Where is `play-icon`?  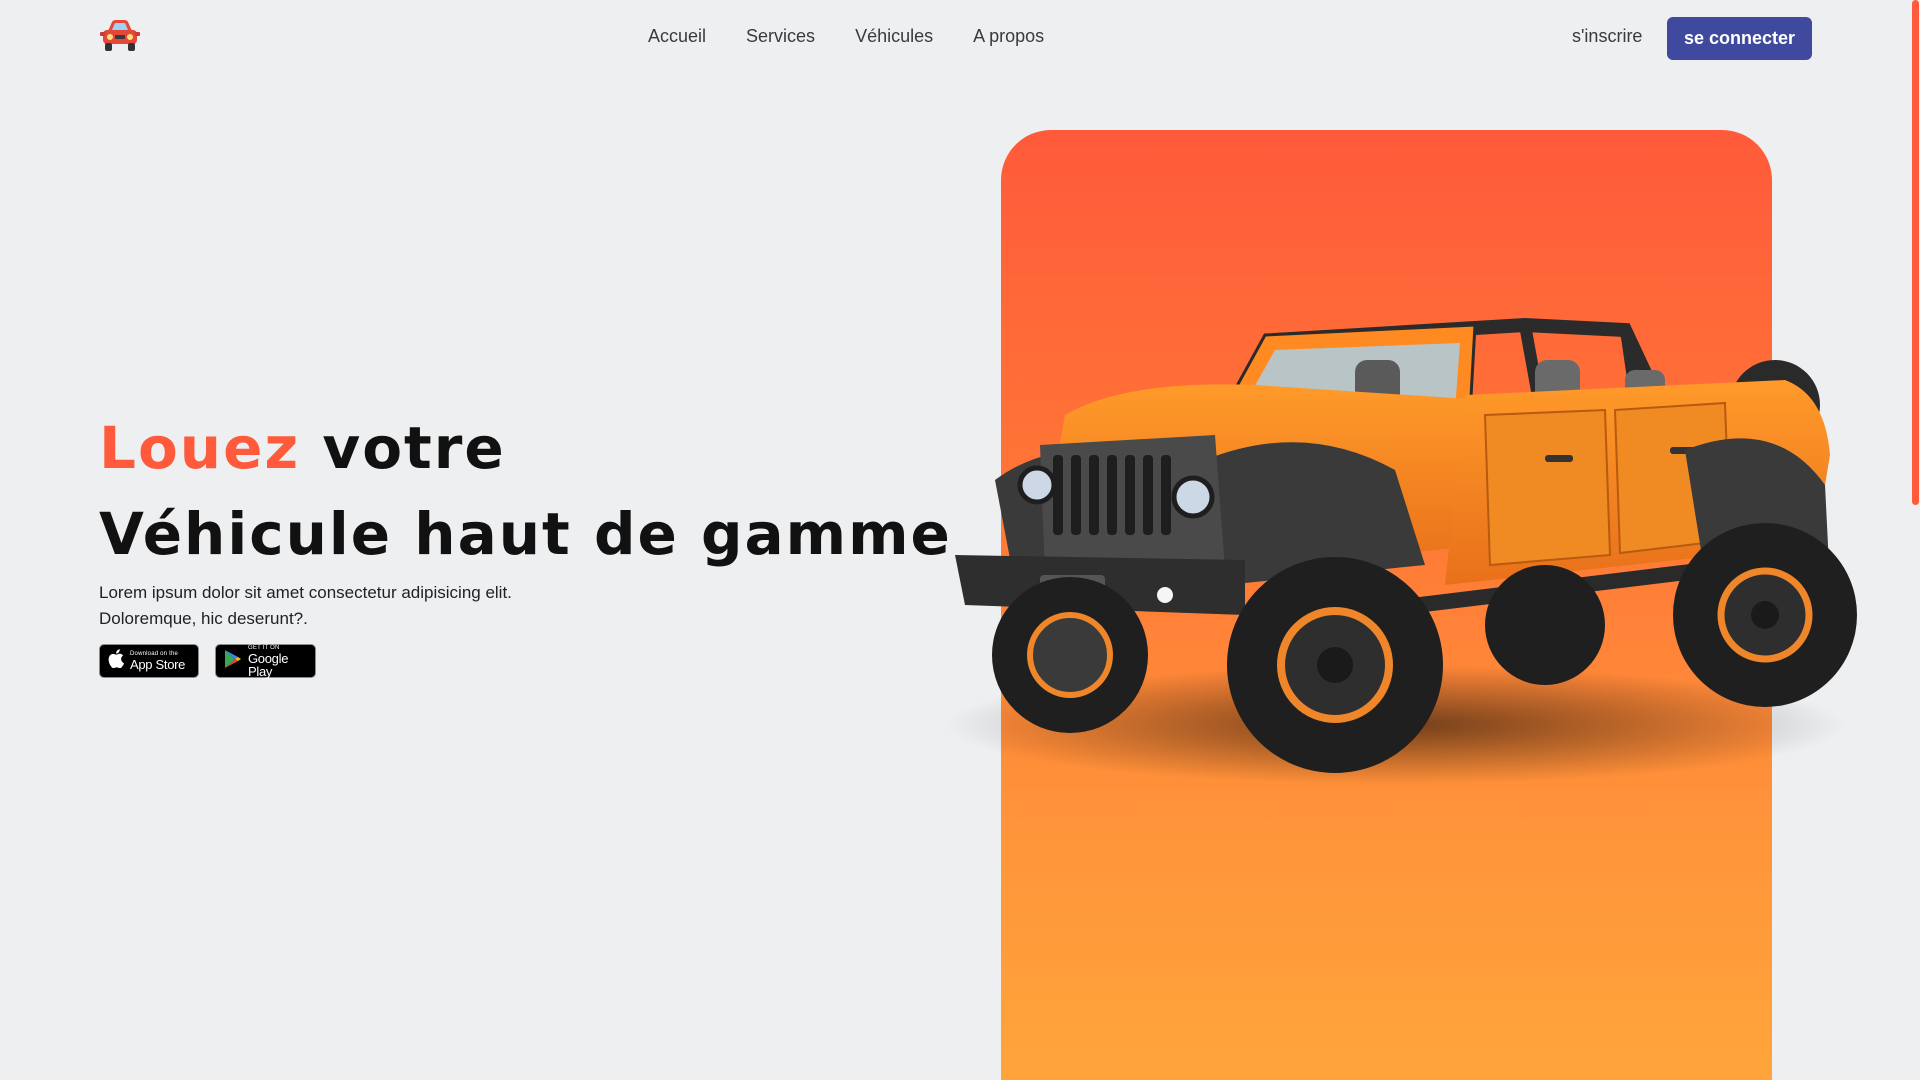
play-icon is located at coordinates (233, 661).